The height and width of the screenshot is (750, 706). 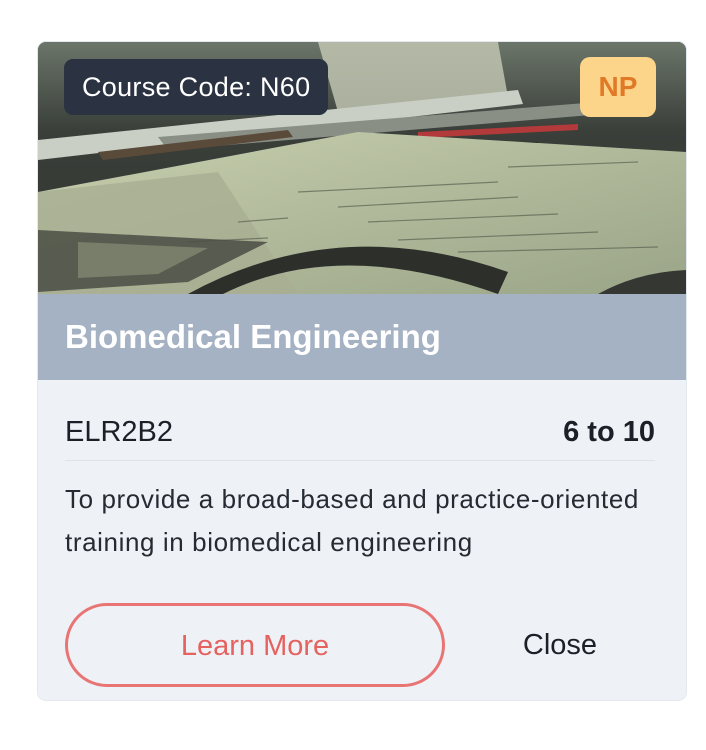 I want to click on course-range: 6 to 10, so click(x=609, y=432).